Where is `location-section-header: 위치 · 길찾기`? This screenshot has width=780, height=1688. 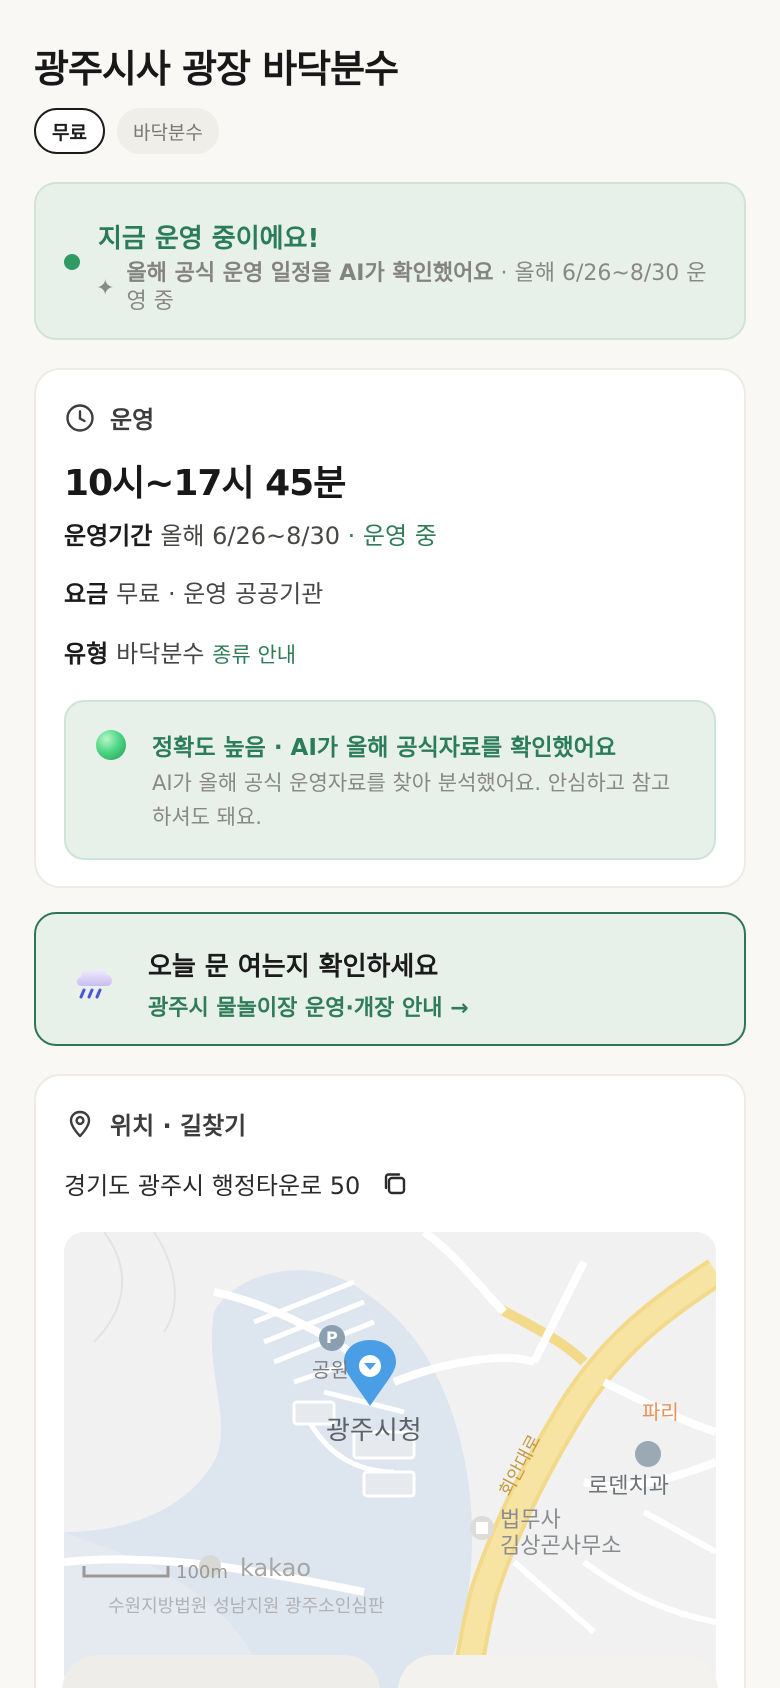
location-section-header: 위치 · 길찾기 is located at coordinates (155, 1123).